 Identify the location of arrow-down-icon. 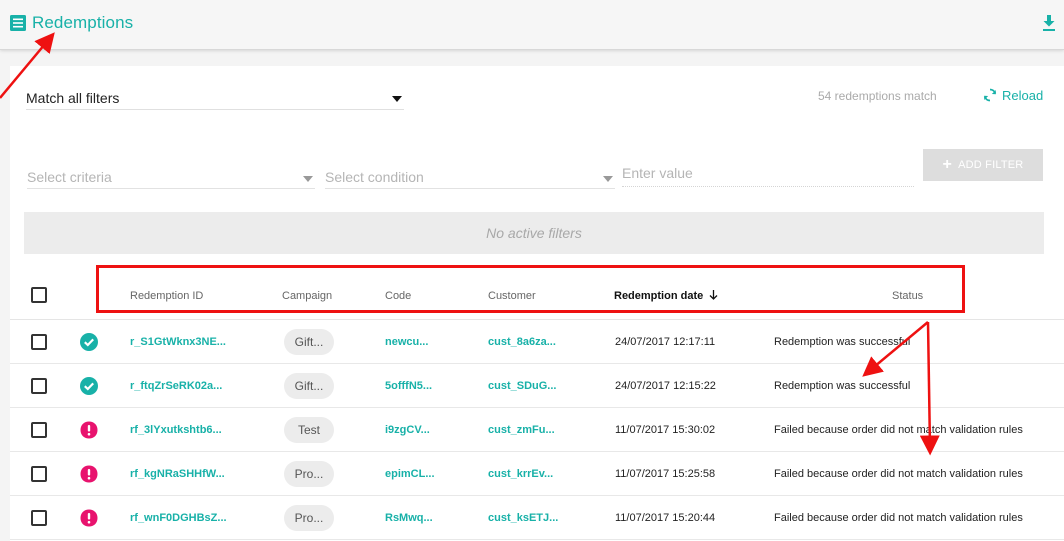
(713, 296).